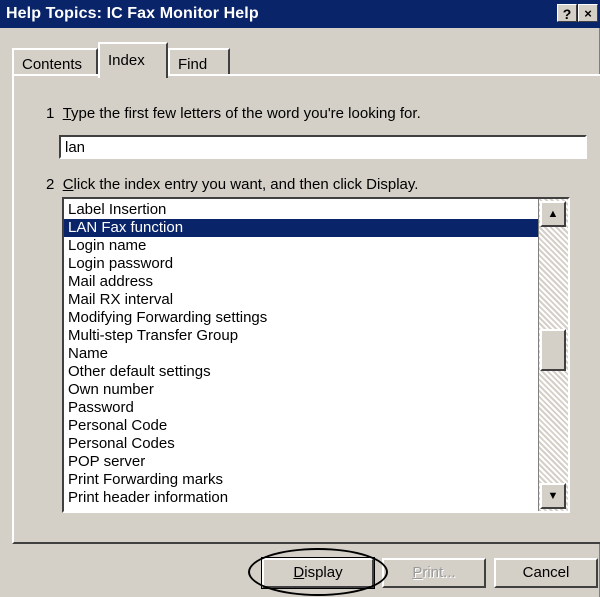 This screenshot has width=600, height=597. What do you see at coordinates (55, 62) in the screenshot?
I see `tab-contents: Contents` at bounding box center [55, 62].